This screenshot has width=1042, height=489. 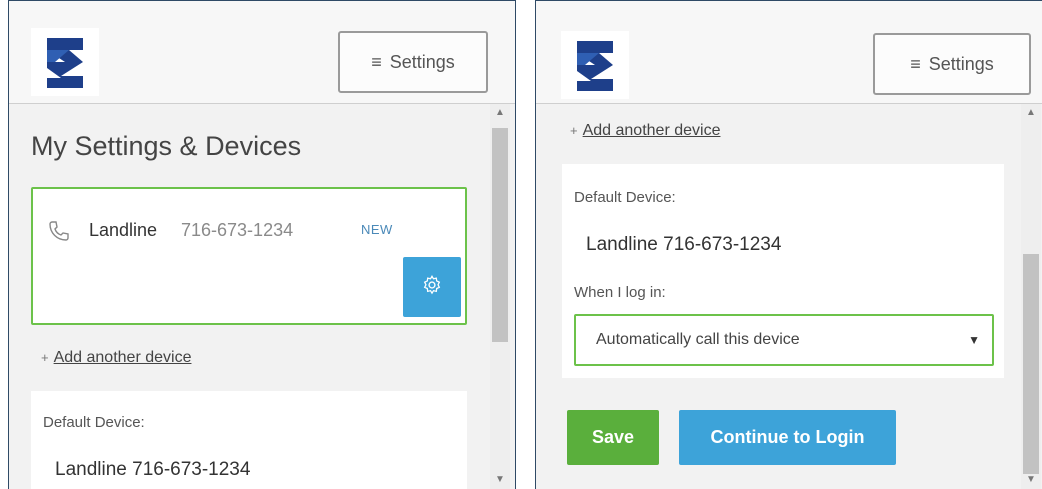 I want to click on device-number: 716-673-1234, so click(x=237, y=230).